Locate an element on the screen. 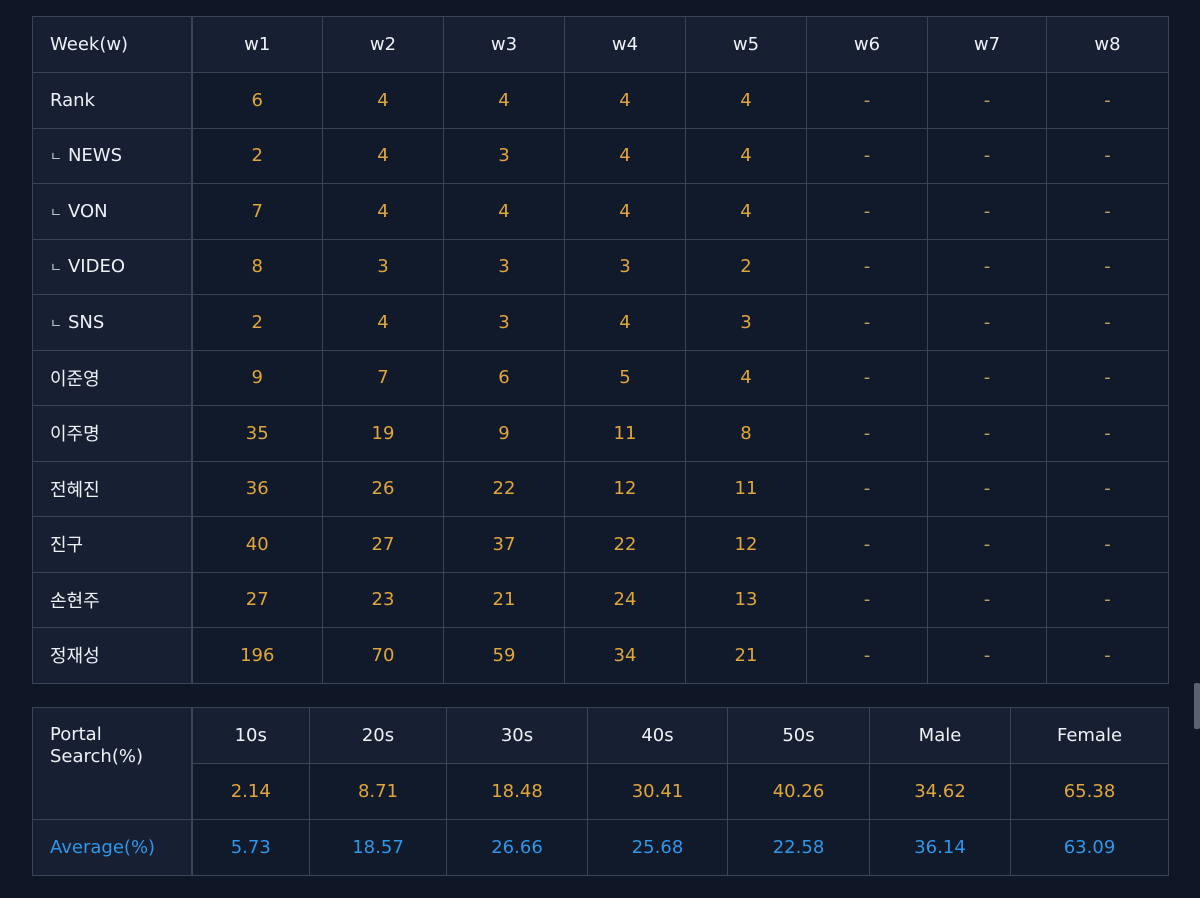  table-row: 이준영 9 7 6 5 4- - - is located at coordinates (600, 377).